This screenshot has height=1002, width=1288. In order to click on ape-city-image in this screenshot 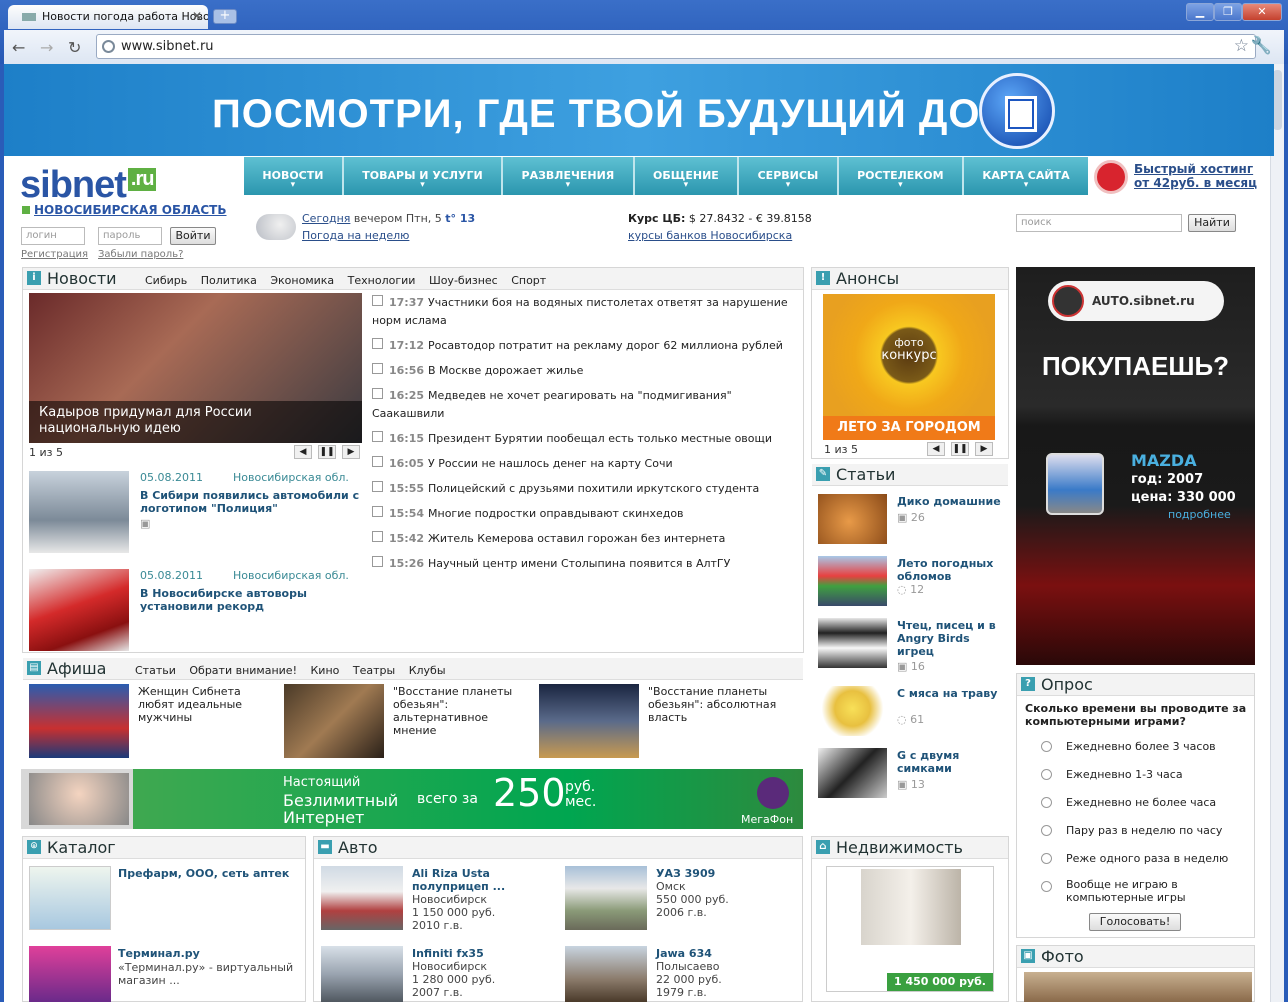, I will do `click(589, 721)`.